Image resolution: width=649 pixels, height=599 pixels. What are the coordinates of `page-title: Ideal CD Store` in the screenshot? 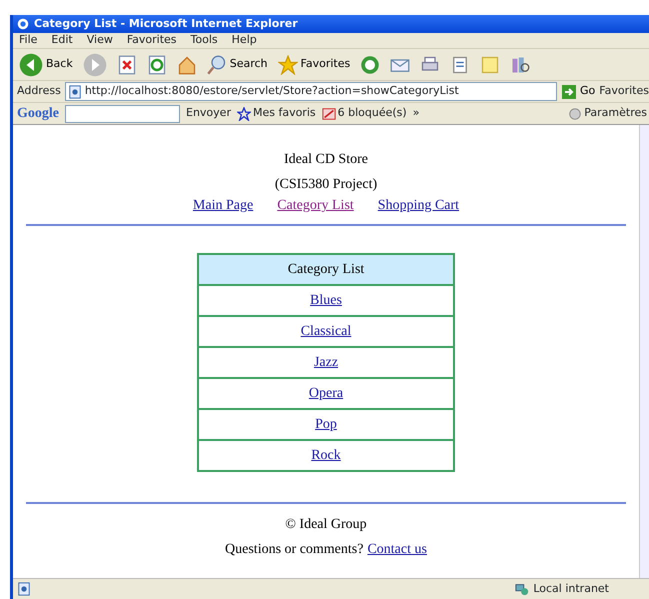 It's located at (326, 160).